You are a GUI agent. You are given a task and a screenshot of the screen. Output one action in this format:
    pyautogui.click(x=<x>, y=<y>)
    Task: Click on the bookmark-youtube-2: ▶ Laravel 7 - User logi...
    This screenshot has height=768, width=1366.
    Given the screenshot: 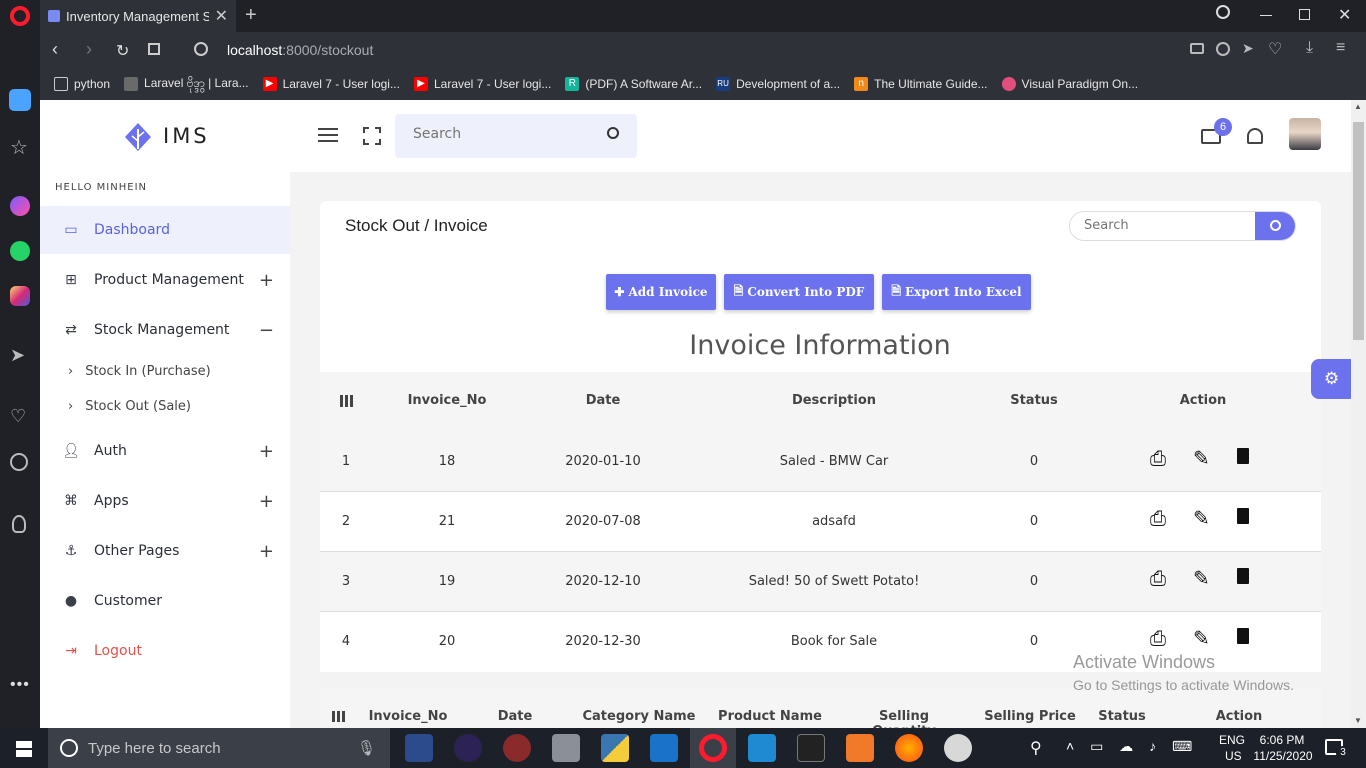 What is the action you would take?
    pyautogui.click(x=482, y=84)
    